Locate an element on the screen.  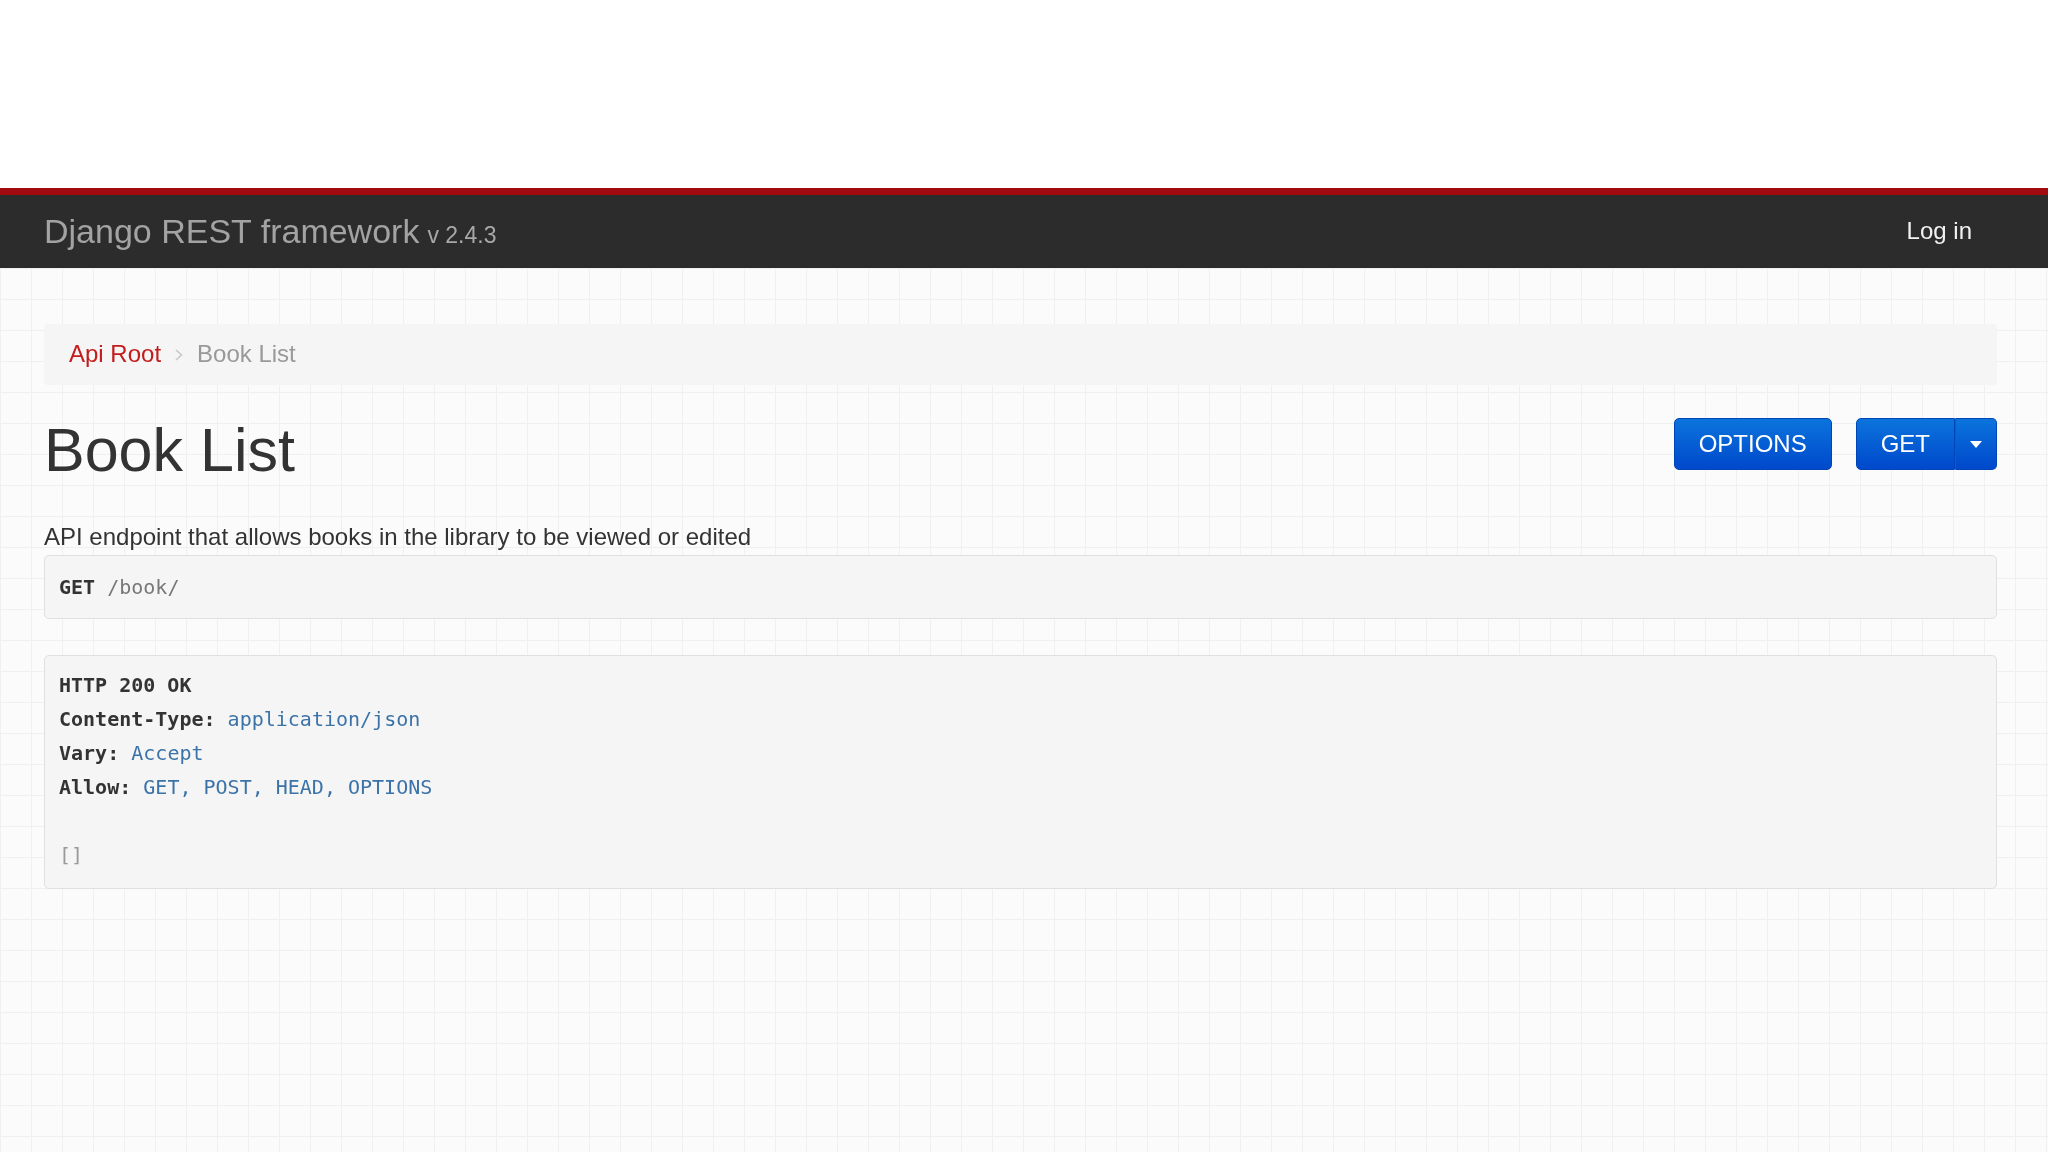
breadcrumb-current: Book List is located at coordinates (246, 354).